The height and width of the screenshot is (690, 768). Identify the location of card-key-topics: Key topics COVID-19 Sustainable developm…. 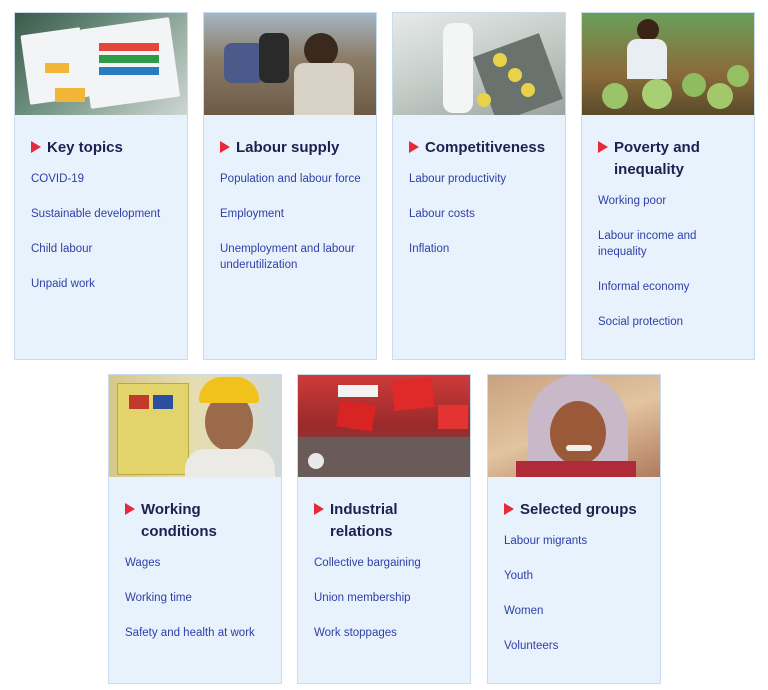
(101, 186).